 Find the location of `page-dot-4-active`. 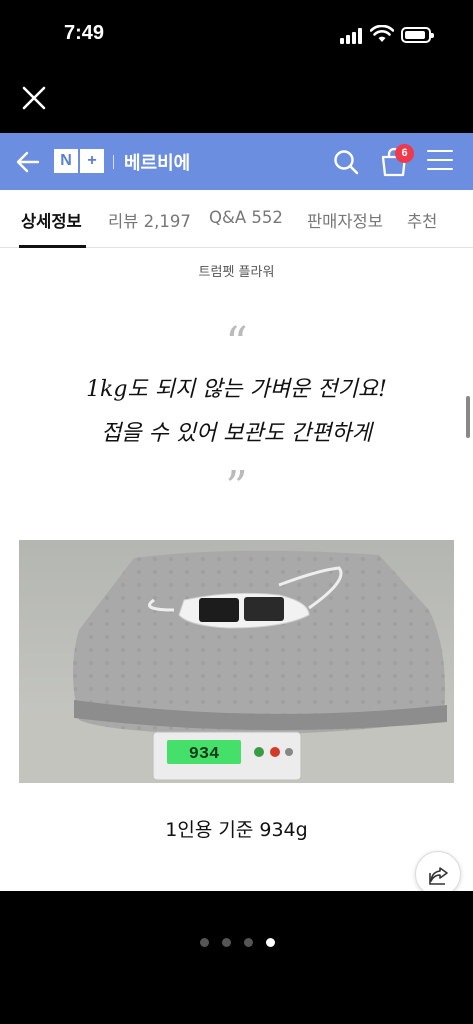

page-dot-4-active is located at coordinates (270, 942).